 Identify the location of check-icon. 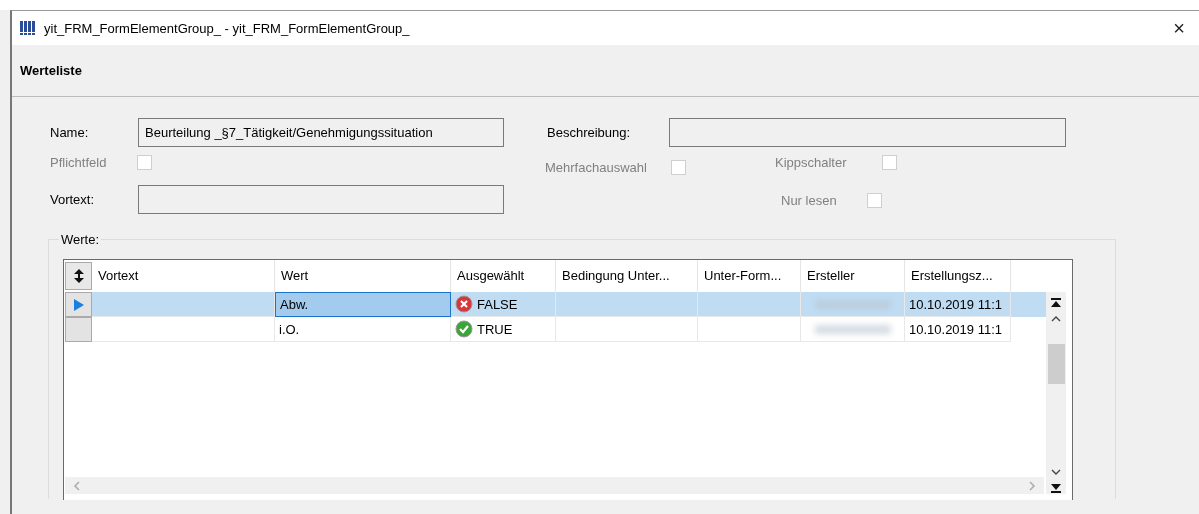
(464, 329).